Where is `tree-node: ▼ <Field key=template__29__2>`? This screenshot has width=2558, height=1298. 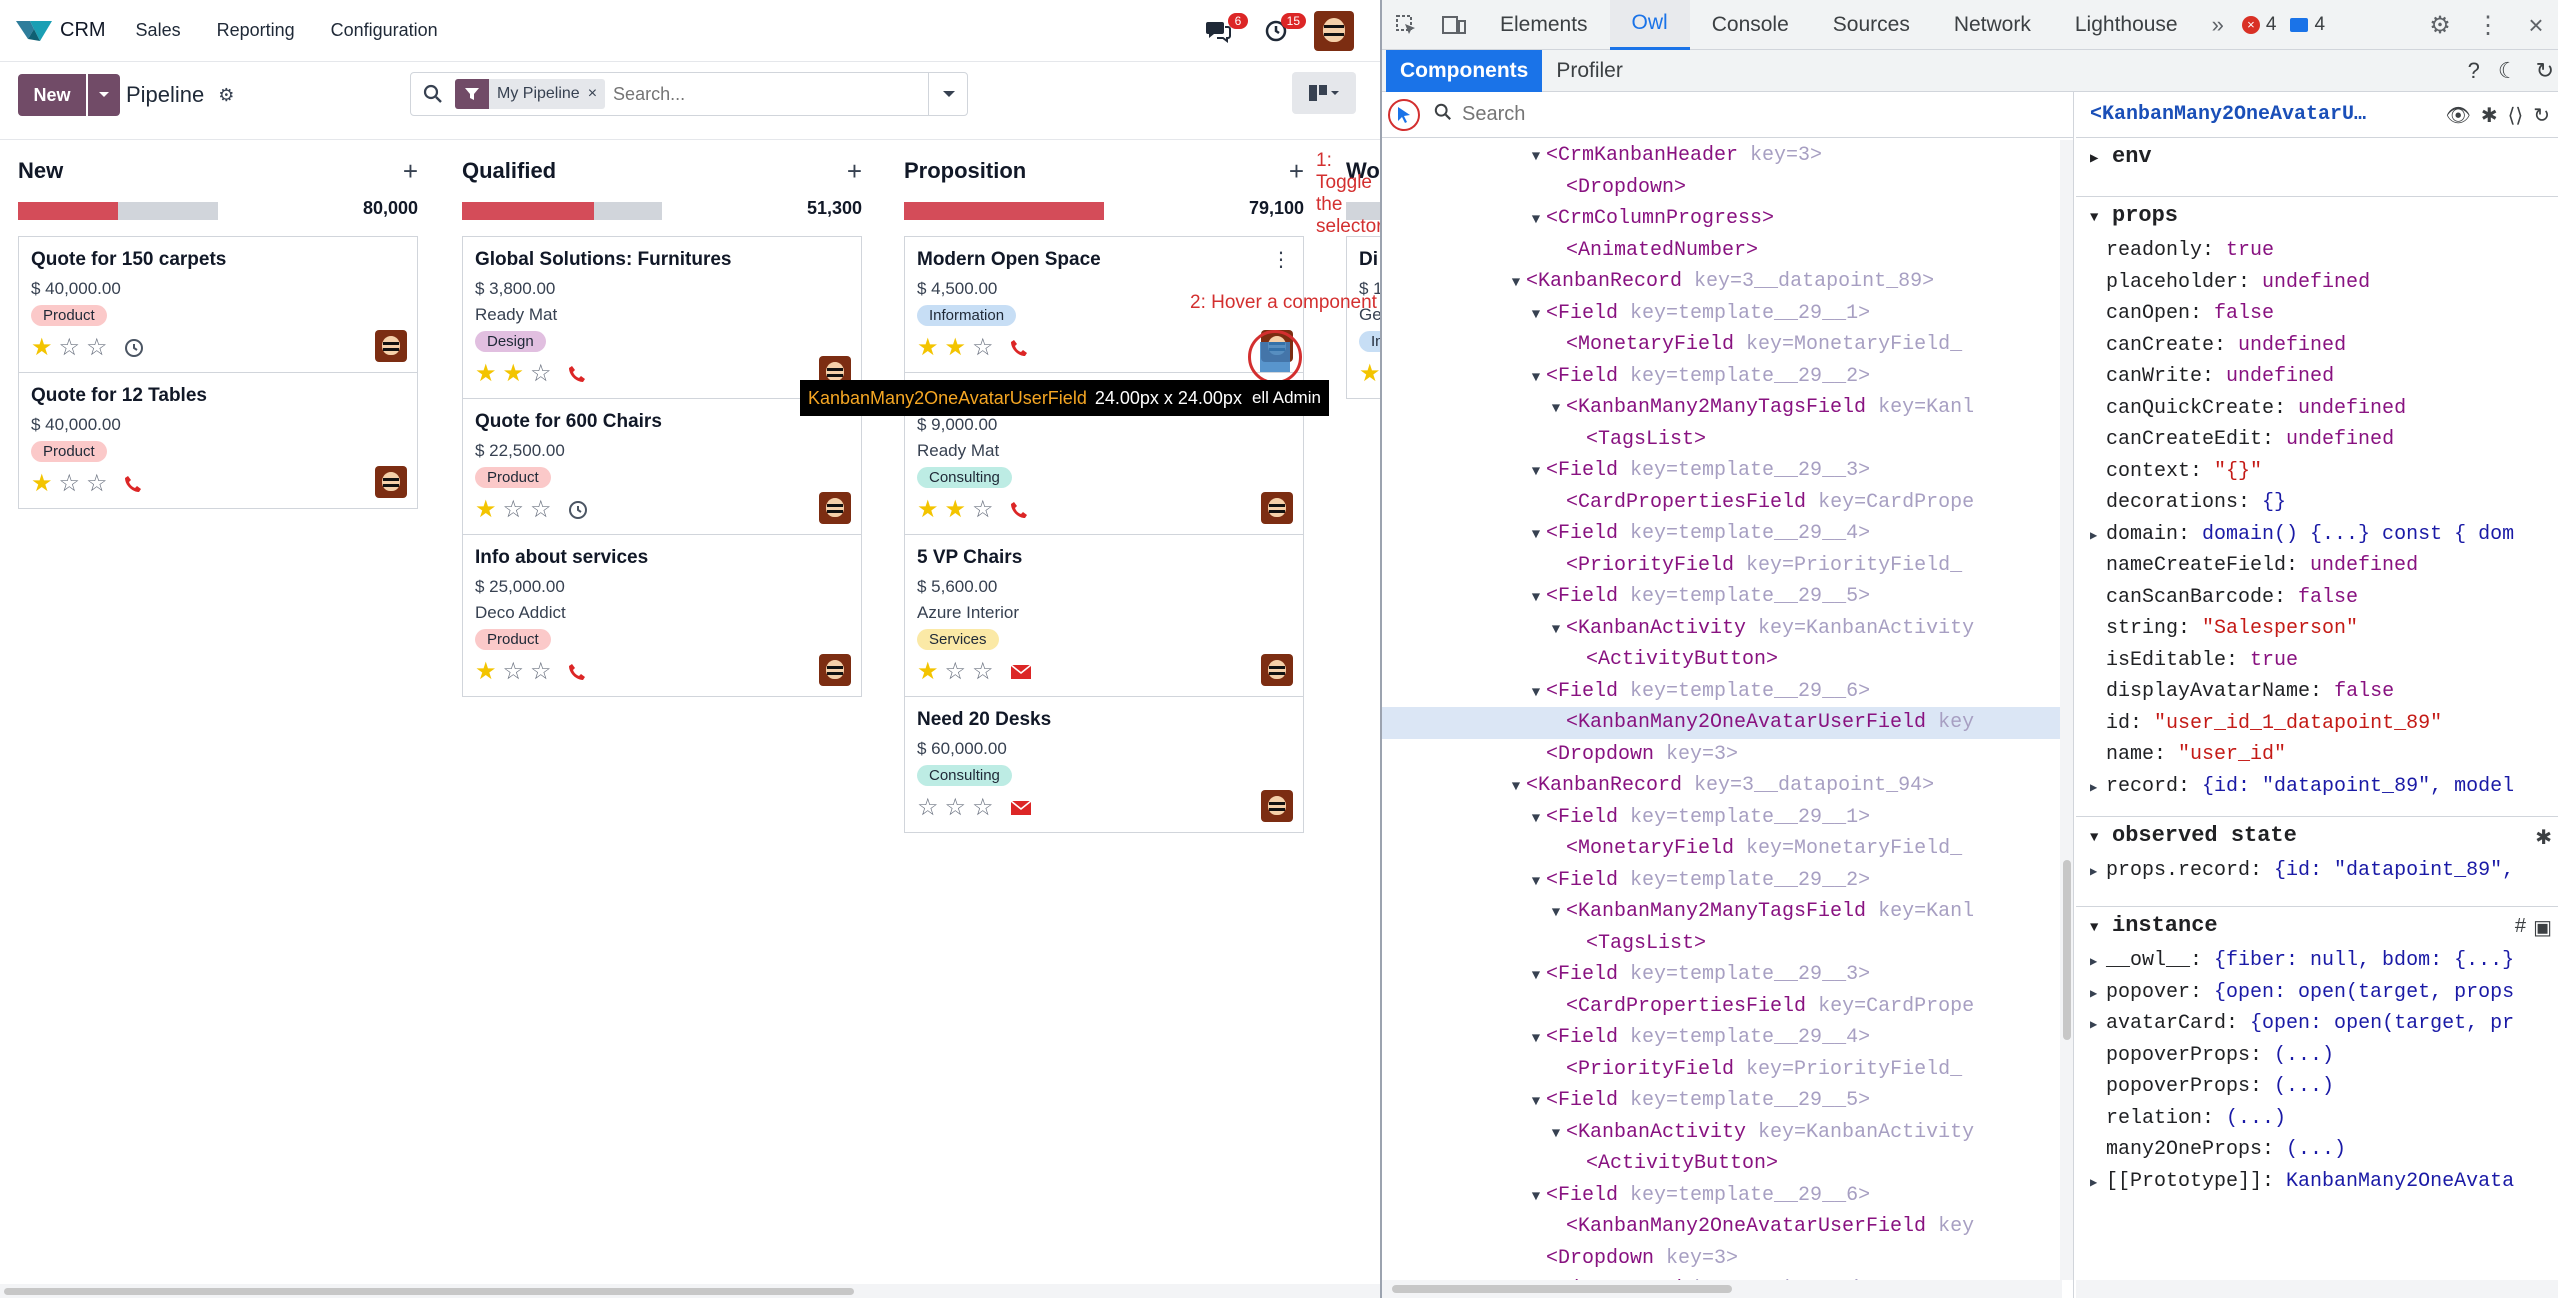
tree-node: ▼ <Field key=template__29__2> is located at coordinates (1722, 377).